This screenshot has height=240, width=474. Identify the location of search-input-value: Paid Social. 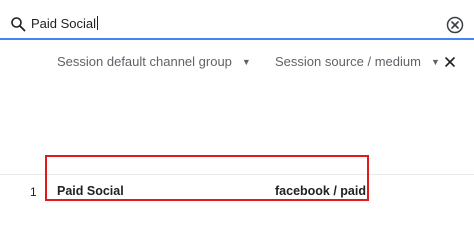
(64, 23).